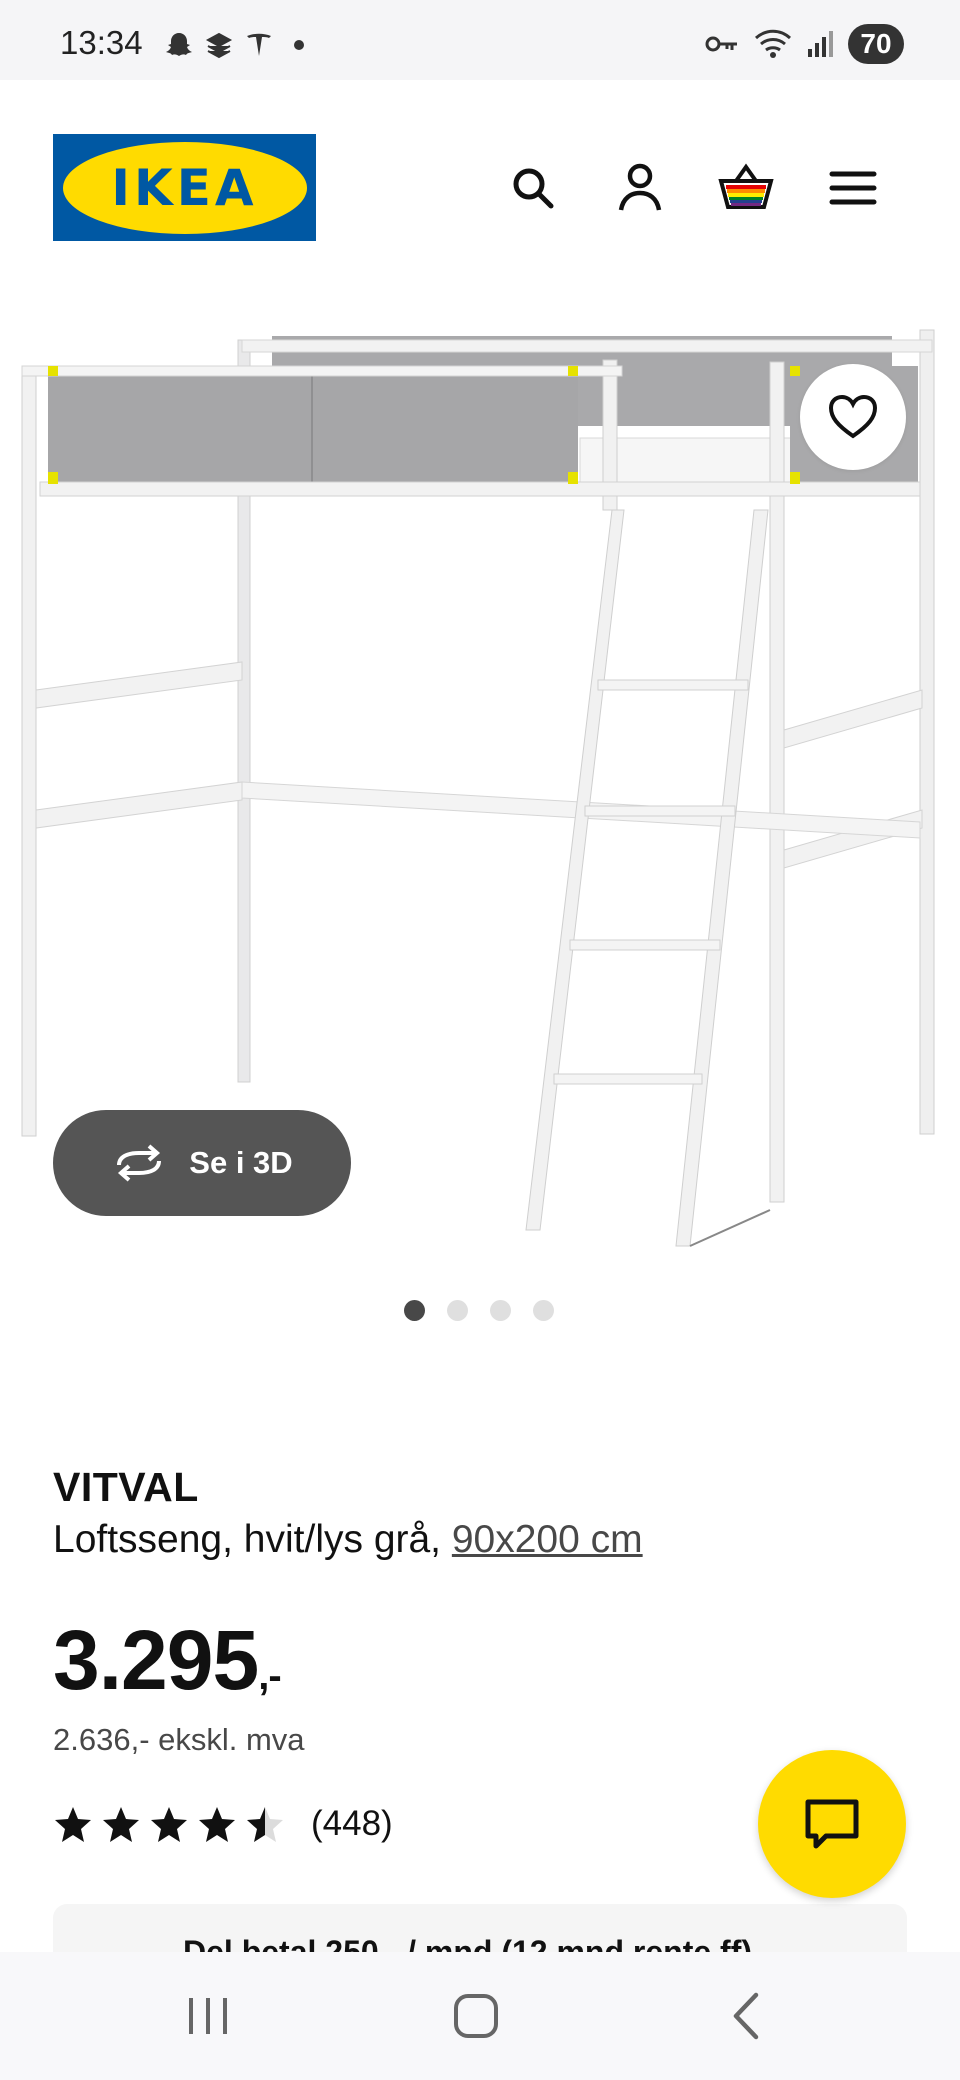 The image size is (960, 2080). Describe the element at coordinates (179, 44) in the screenshot. I see `snapchat-icon` at that location.